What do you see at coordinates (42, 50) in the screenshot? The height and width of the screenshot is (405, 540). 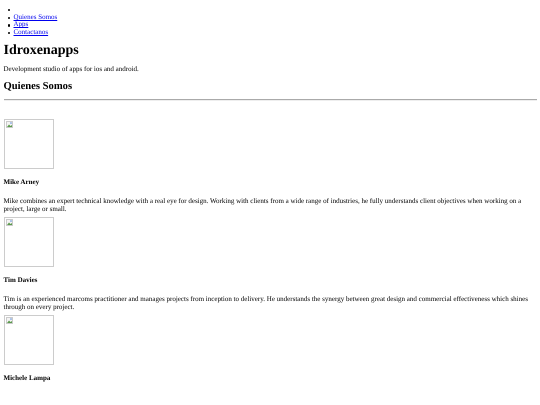 I see `site-title: Idroxenapps` at bounding box center [42, 50].